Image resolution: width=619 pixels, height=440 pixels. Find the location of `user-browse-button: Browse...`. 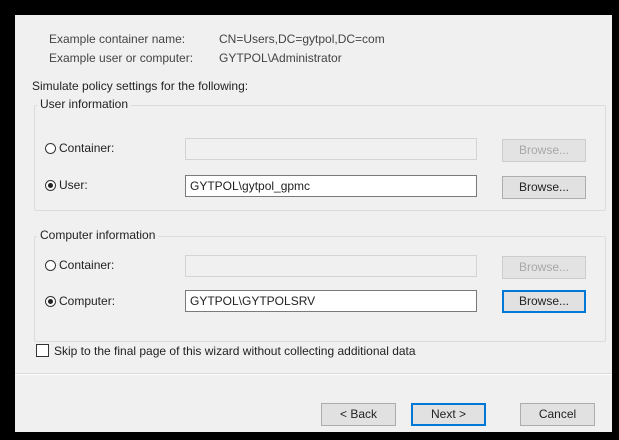

user-browse-button: Browse... is located at coordinates (544, 187).